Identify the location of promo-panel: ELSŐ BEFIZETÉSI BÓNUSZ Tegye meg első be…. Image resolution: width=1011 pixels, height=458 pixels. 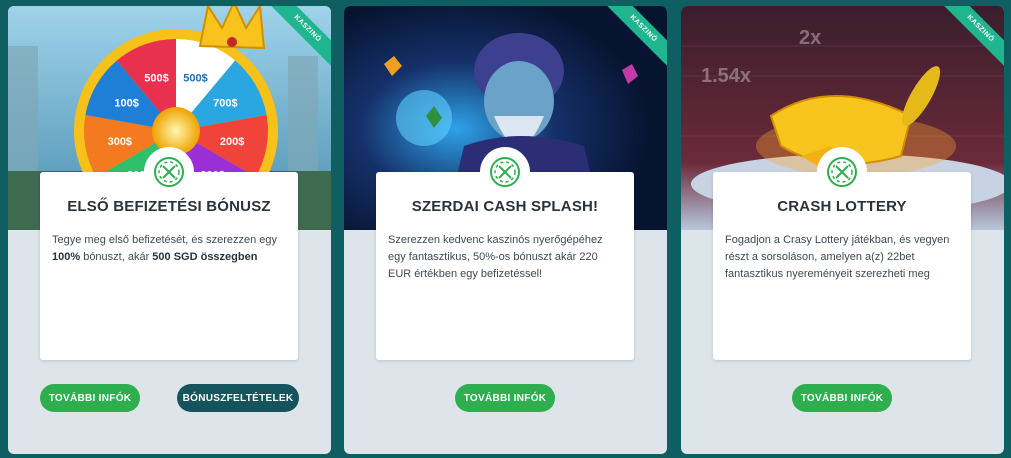
(169, 253).